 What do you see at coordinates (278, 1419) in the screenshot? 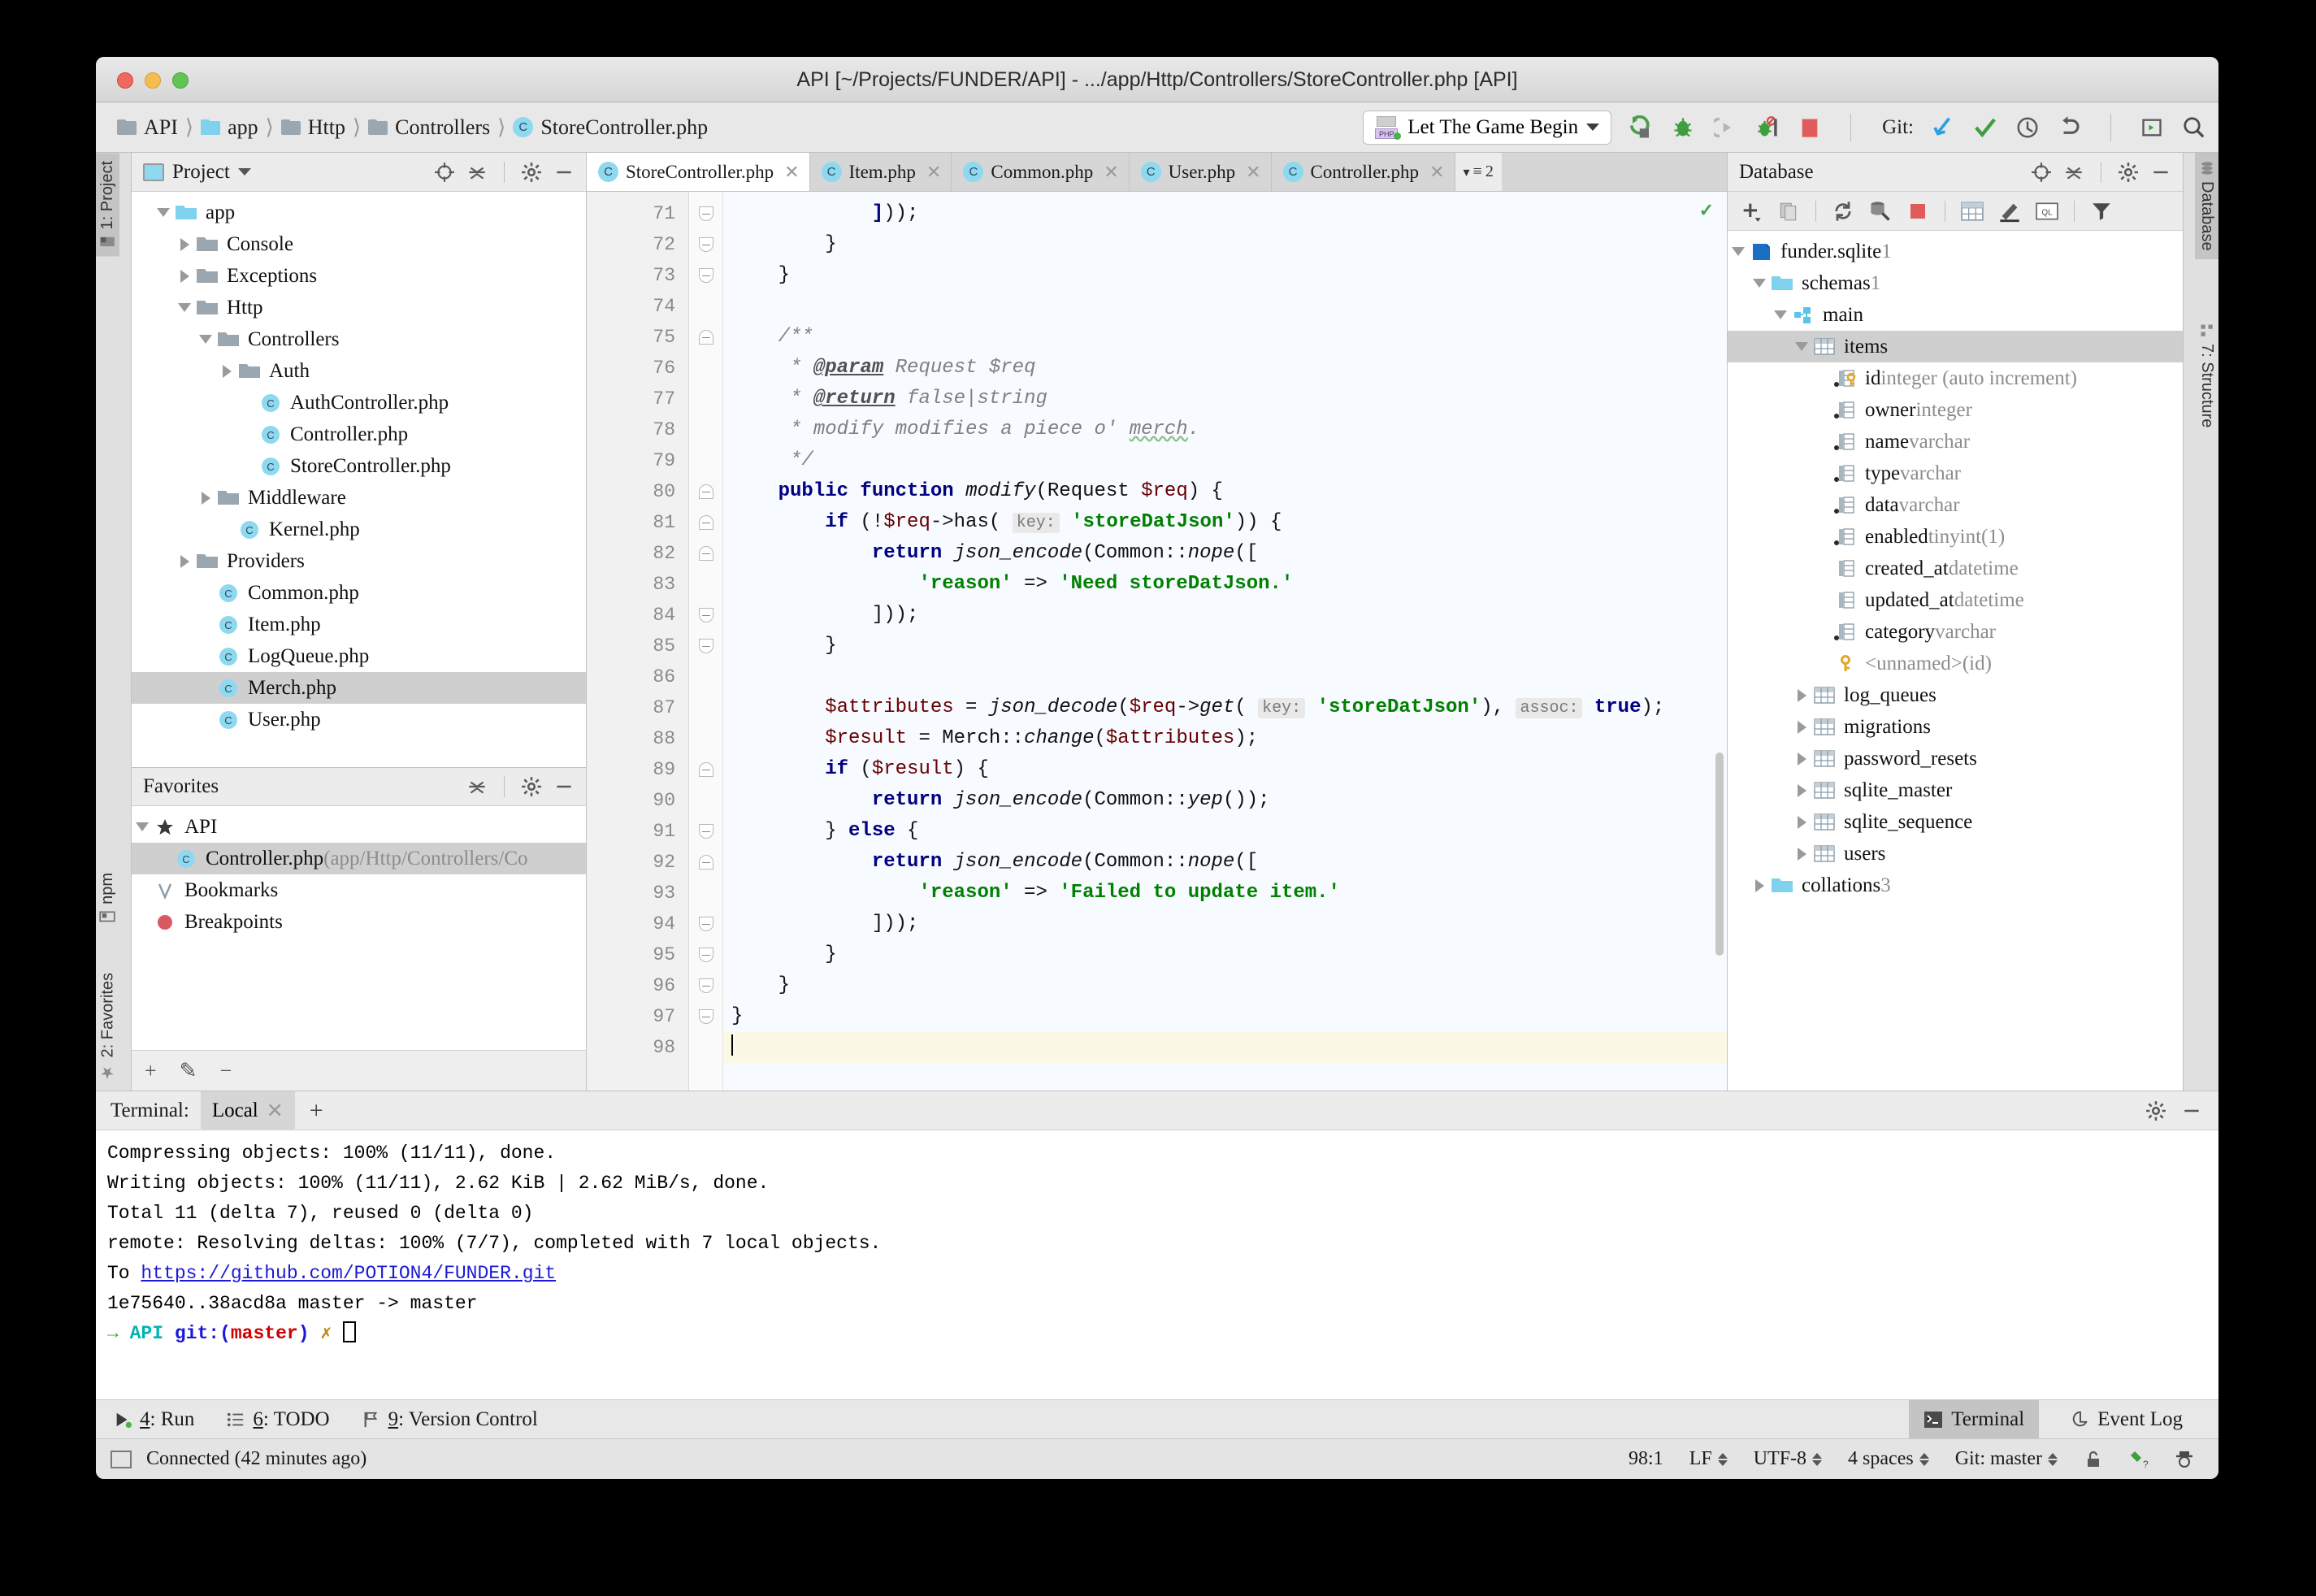
I see `bottom-tab-todo: 6: TODO` at bounding box center [278, 1419].